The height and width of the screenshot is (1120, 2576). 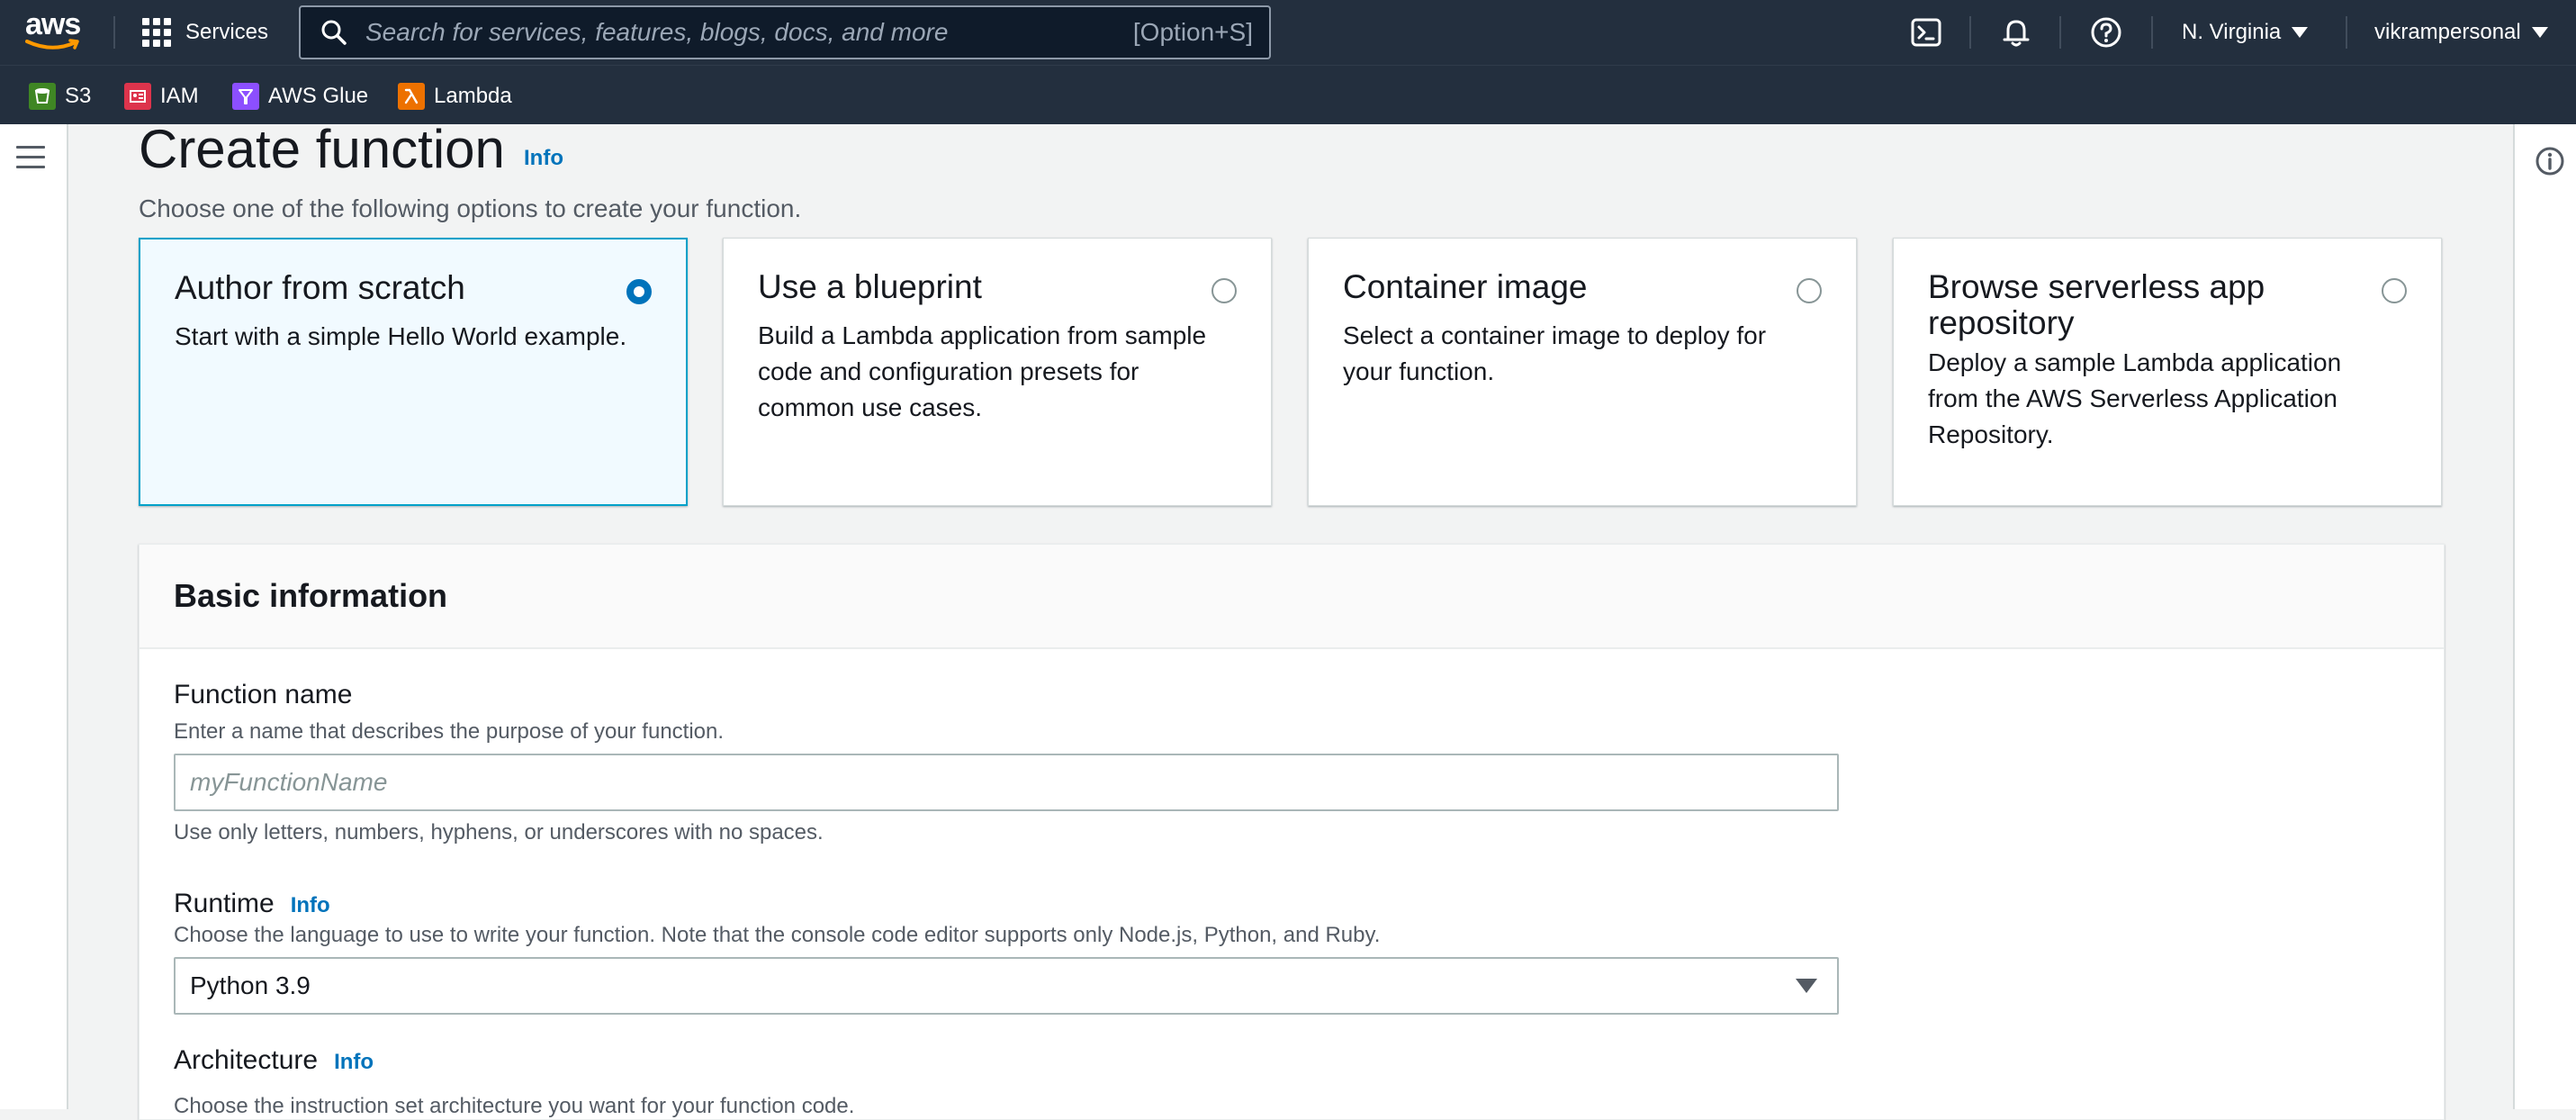 What do you see at coordinates (543, 158) in the screenshot?
I see `page-title-info-link: Info` at bounding box center [543, 158].